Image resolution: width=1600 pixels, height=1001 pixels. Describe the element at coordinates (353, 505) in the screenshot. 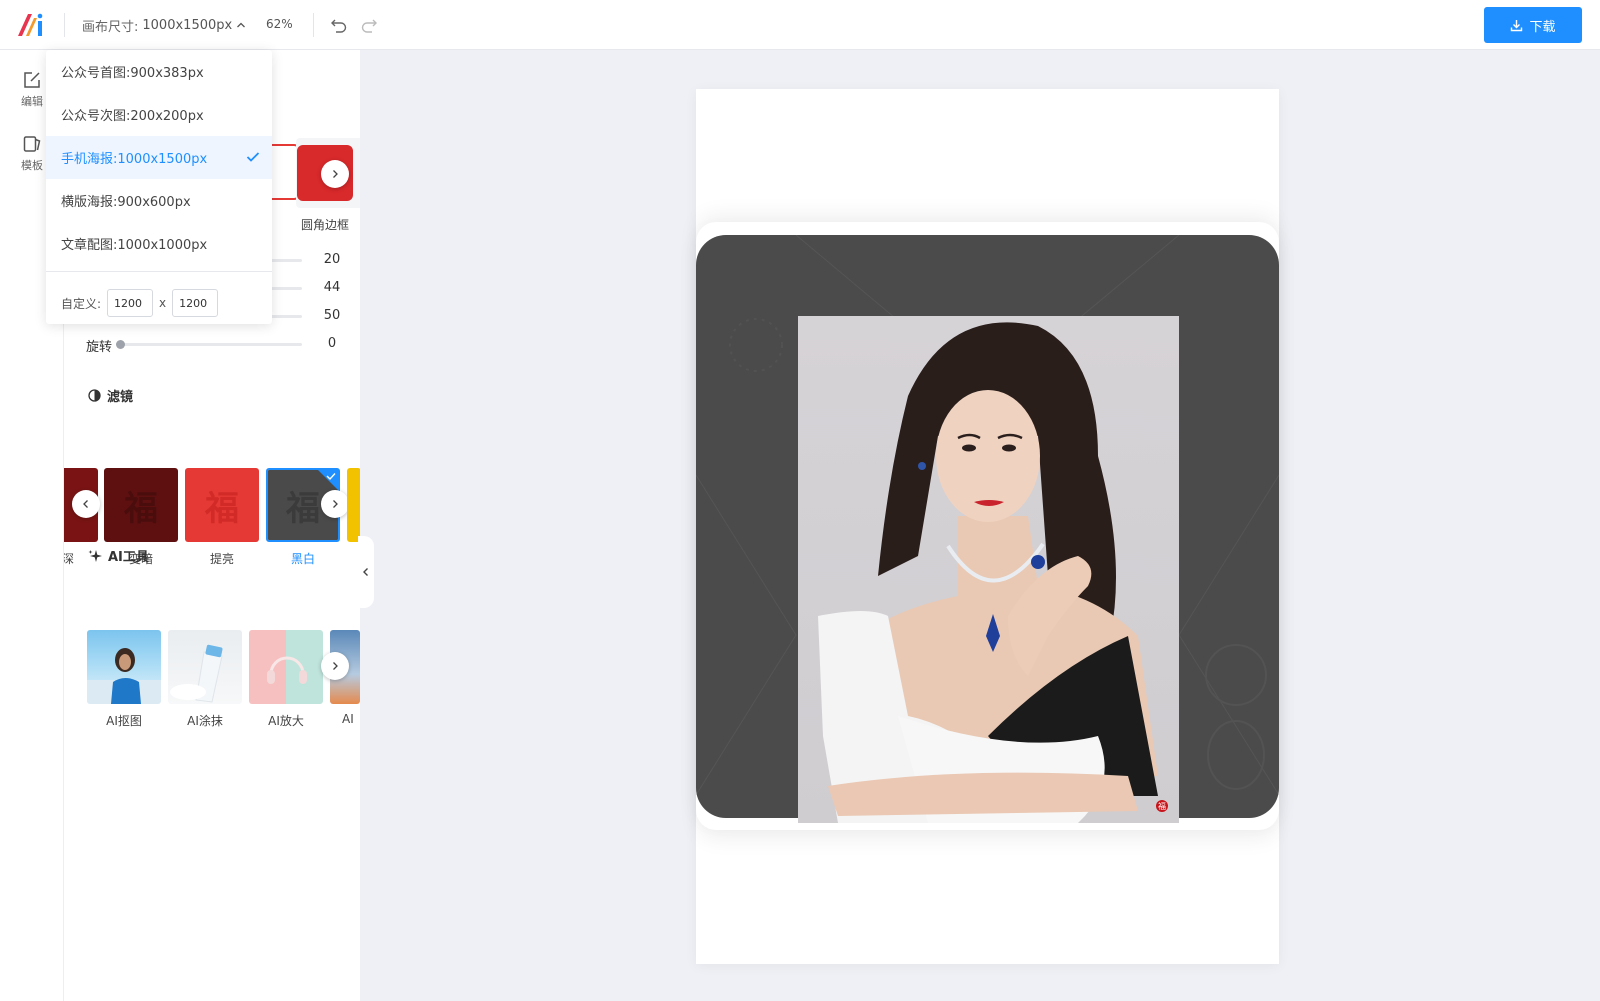

I see `filter-thumb-partial` at that location.